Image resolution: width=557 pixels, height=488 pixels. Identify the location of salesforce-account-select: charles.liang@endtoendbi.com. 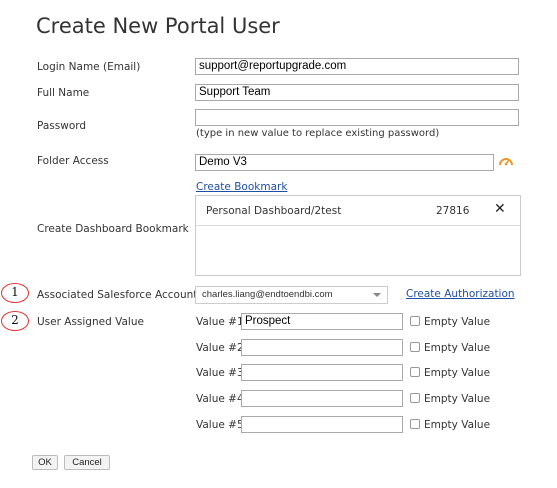
(291, 295).